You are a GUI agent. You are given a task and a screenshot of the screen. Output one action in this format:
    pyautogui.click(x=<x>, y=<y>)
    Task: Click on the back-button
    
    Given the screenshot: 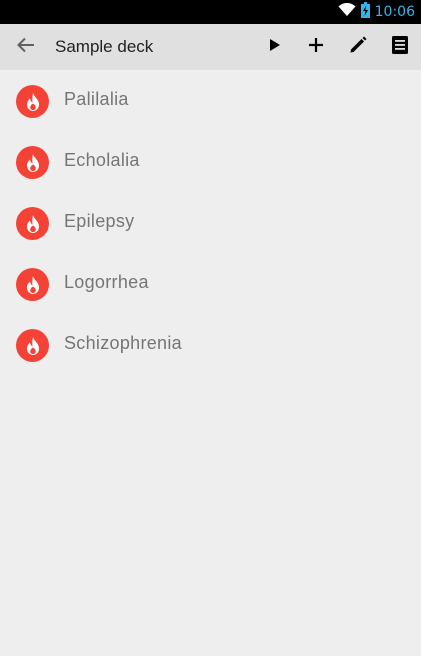 What is the action you would take?
    pyautogui.click(x=26, y=47)
    